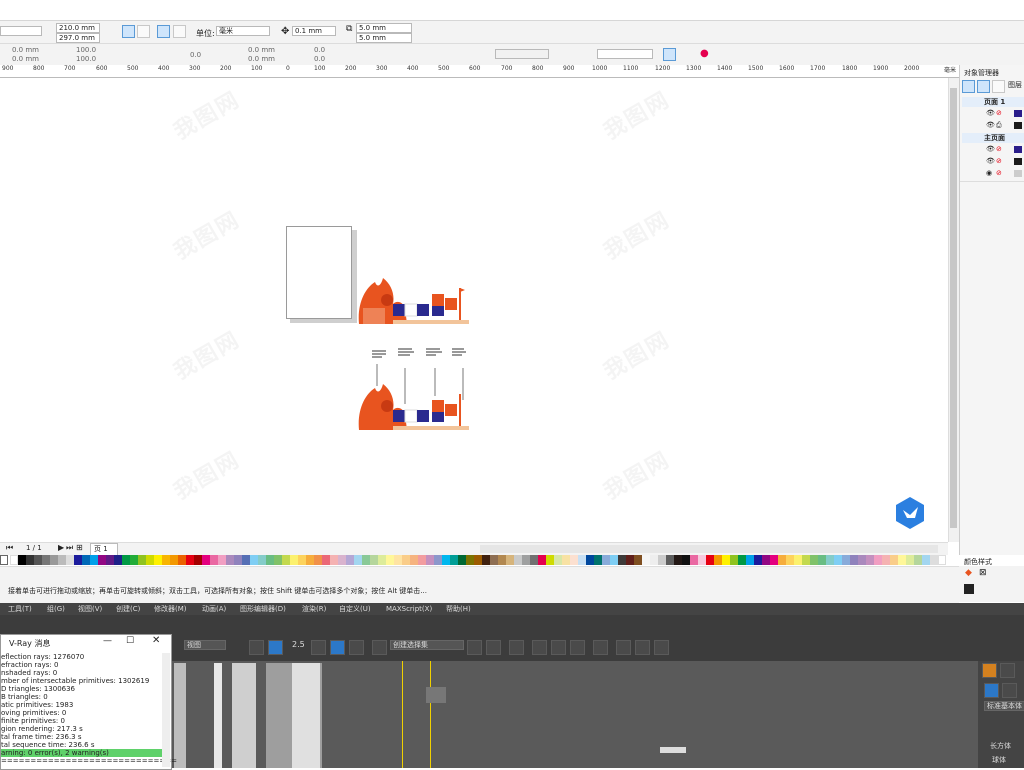 The width and height of the screenshot is (1024, 770). Describe the element at coordinates (384, 38) in the screenshot. I see `duplicate-y-field: 5.0 mm` at that location.